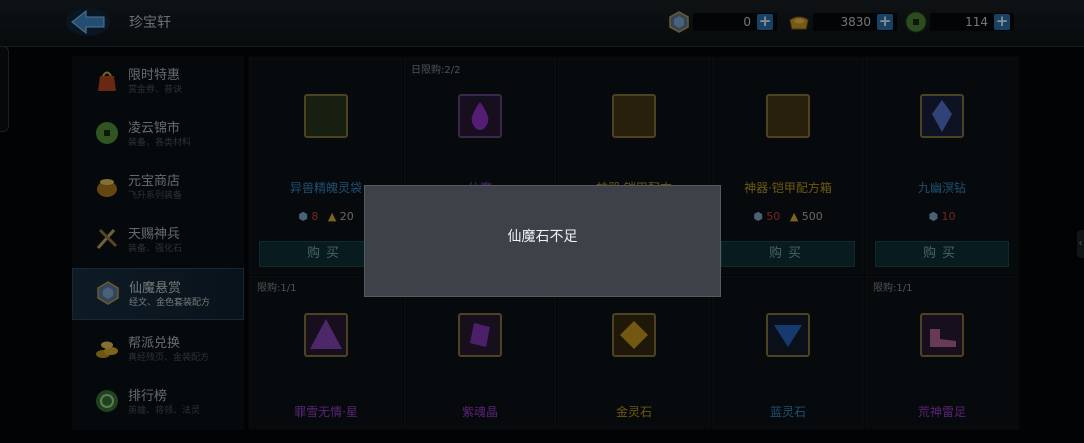 This screenshot has width=1084, height=443. Describe the element at coordinates (542, 237) in the screenshot. I see `alert-message: 仙魔石不足` at that location.